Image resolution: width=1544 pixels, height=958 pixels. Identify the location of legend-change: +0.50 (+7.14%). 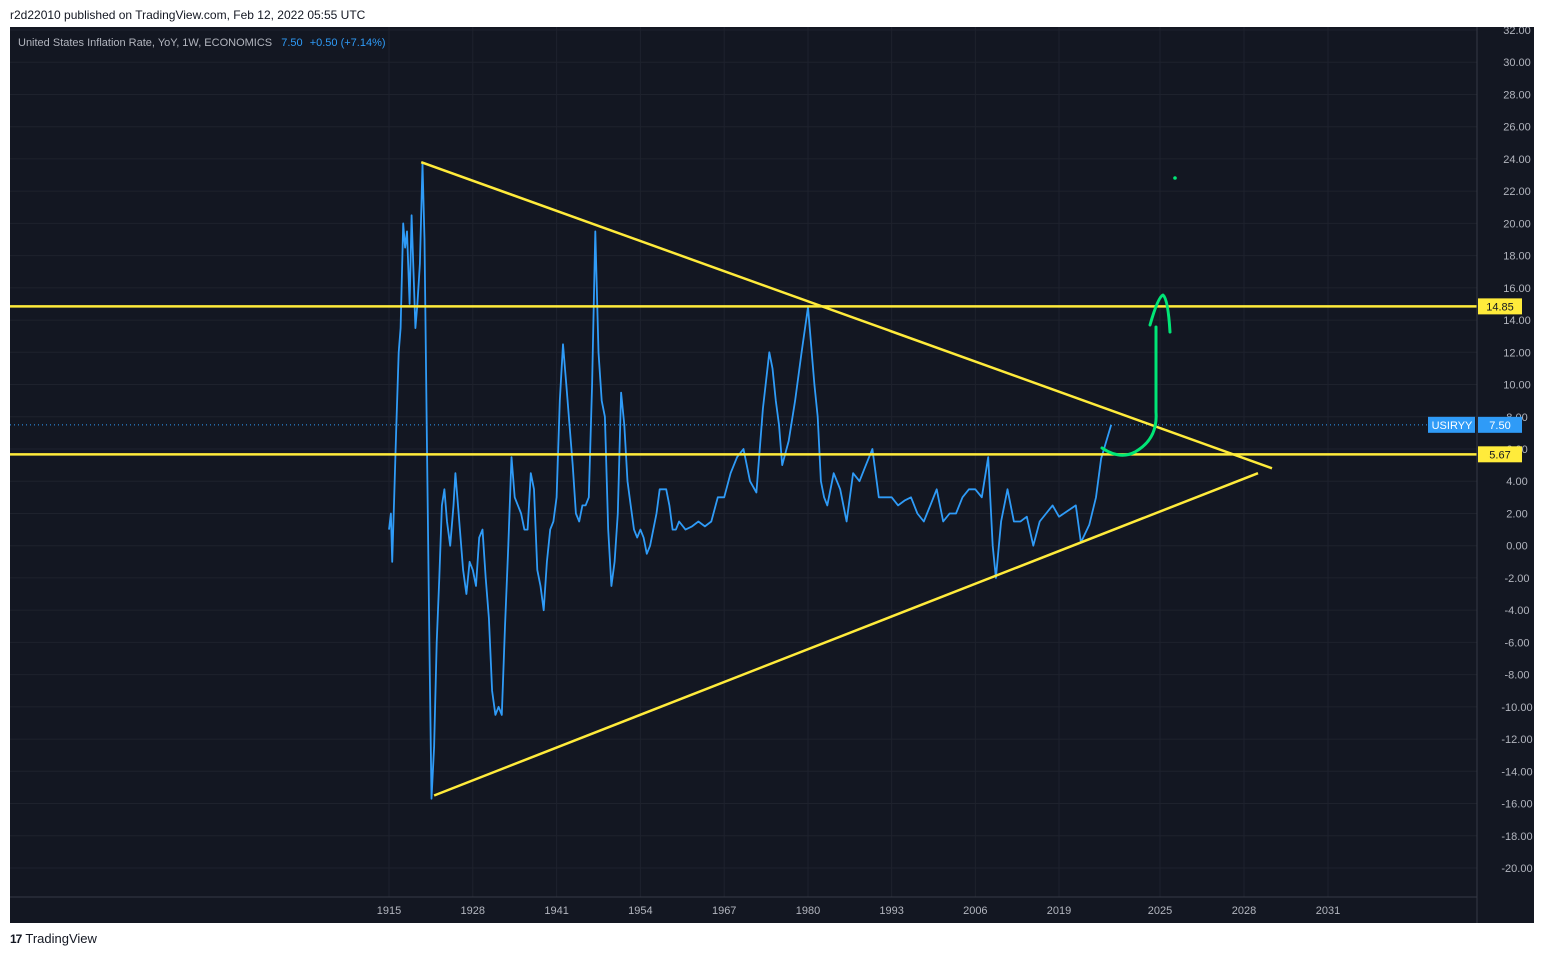
(347, 43).